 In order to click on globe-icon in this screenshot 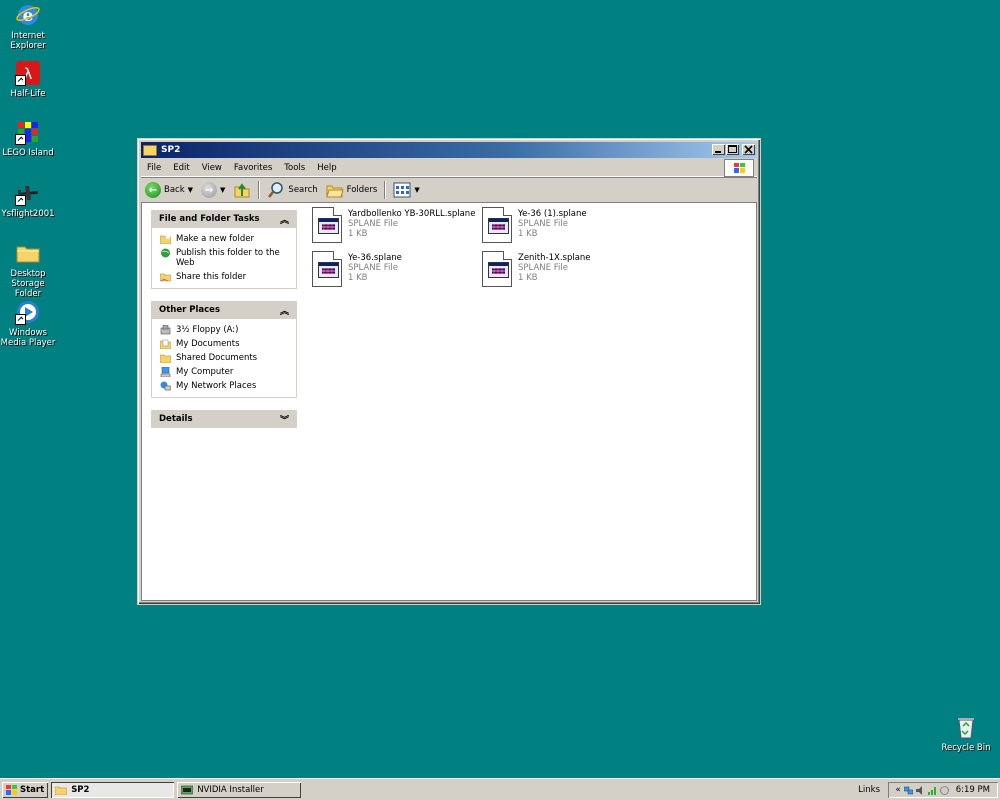, I will do `click(165, 253)`.